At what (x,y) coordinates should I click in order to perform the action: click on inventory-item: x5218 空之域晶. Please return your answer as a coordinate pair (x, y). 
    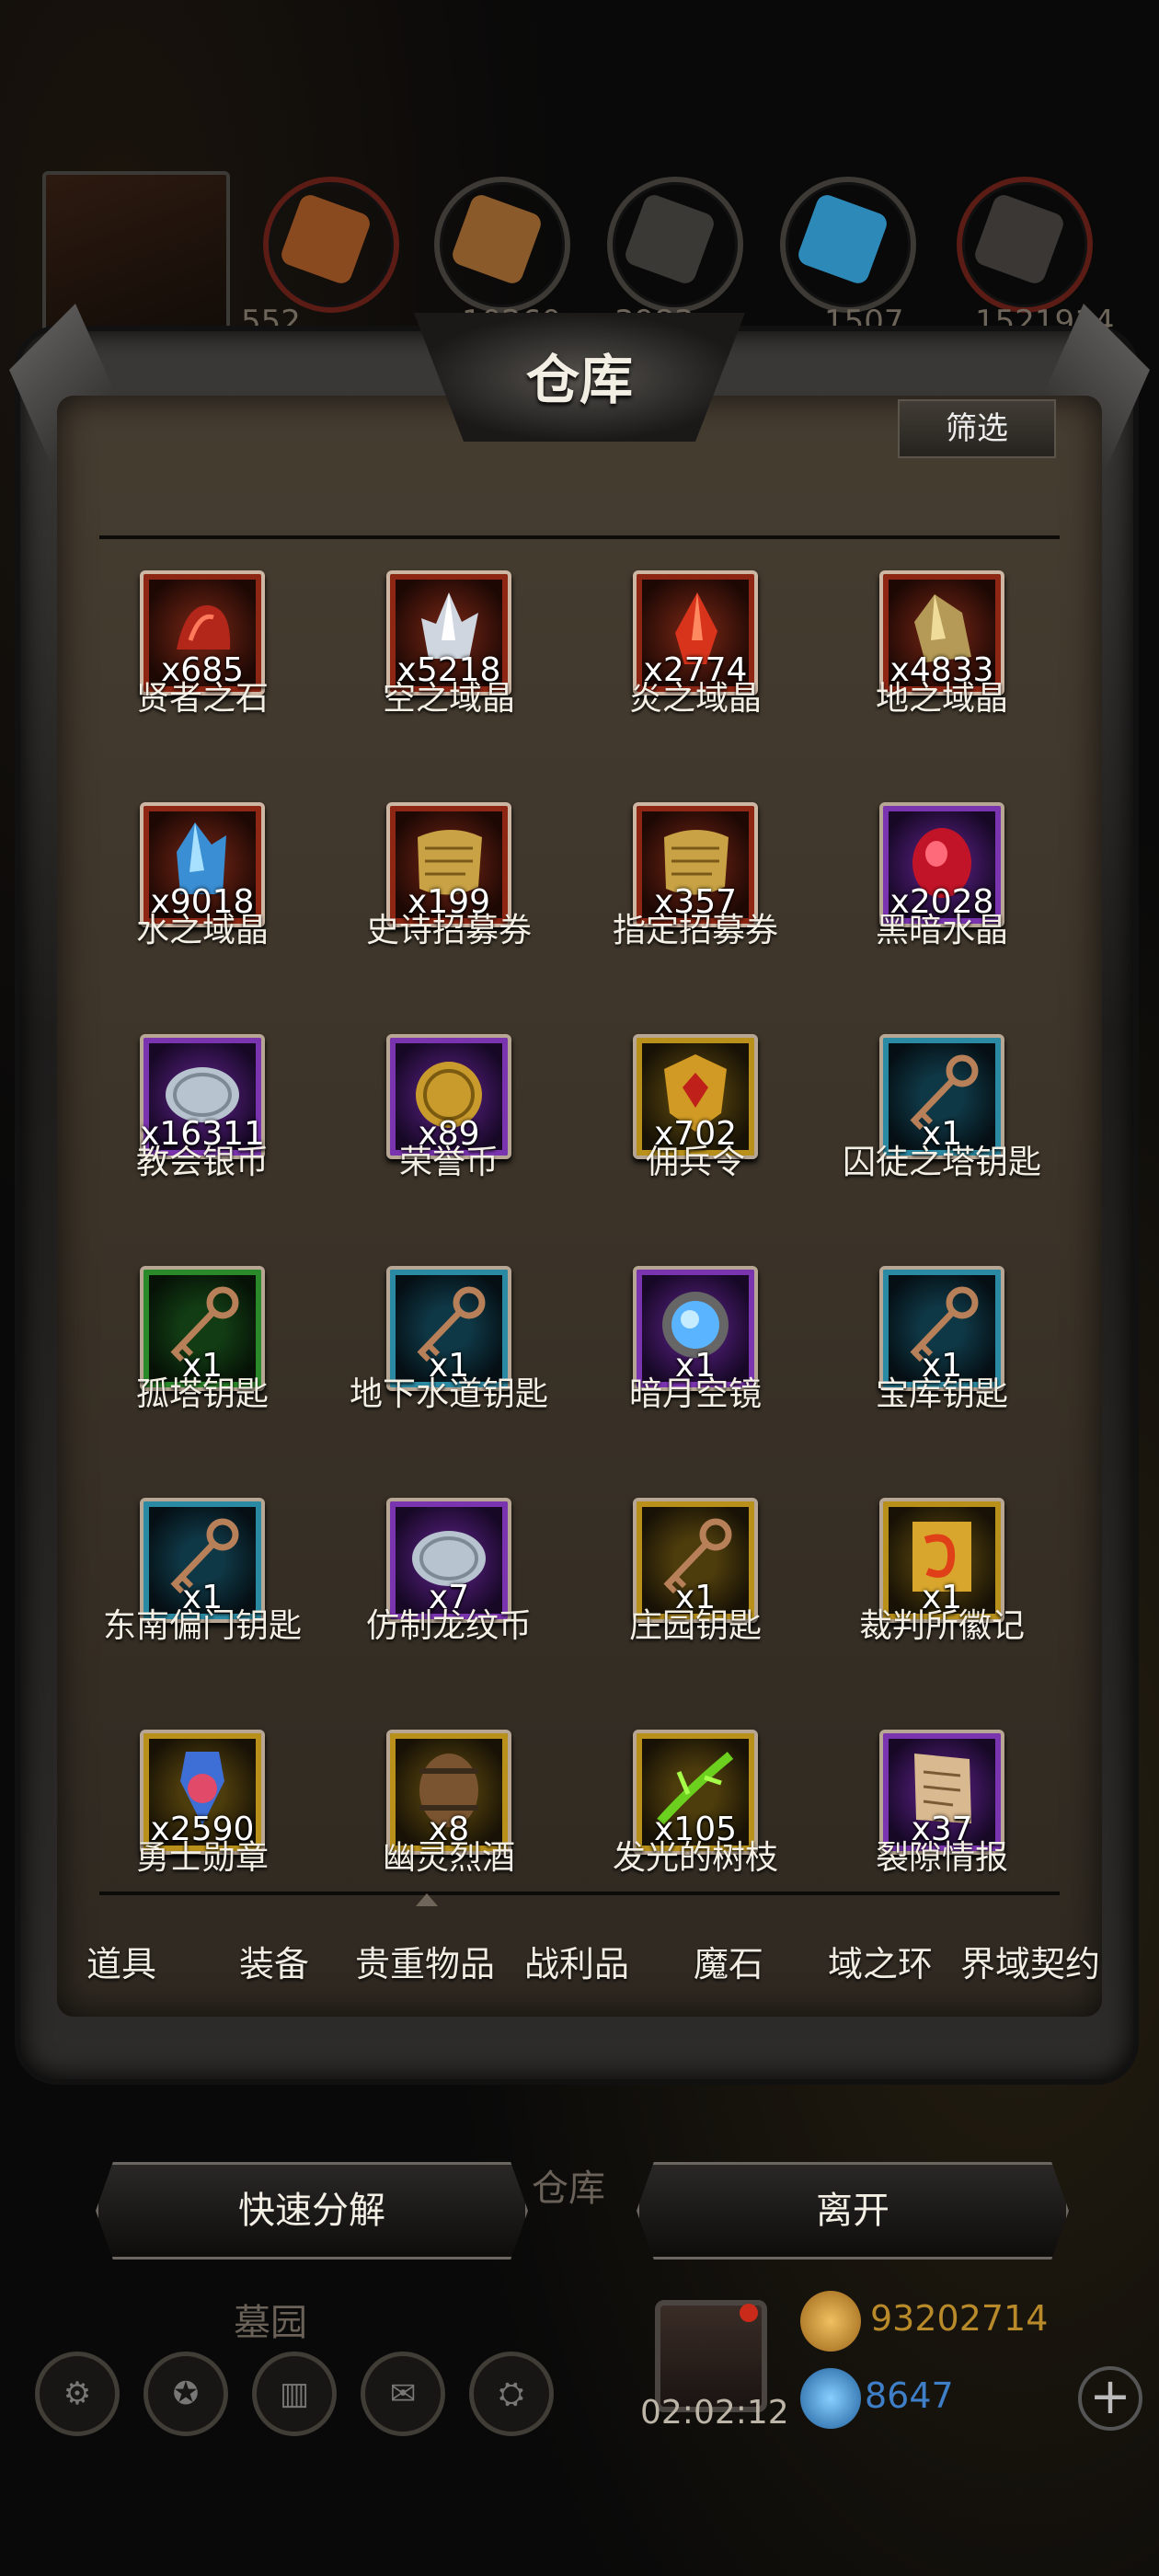
    Looking at the image, I should click on (470, 662).